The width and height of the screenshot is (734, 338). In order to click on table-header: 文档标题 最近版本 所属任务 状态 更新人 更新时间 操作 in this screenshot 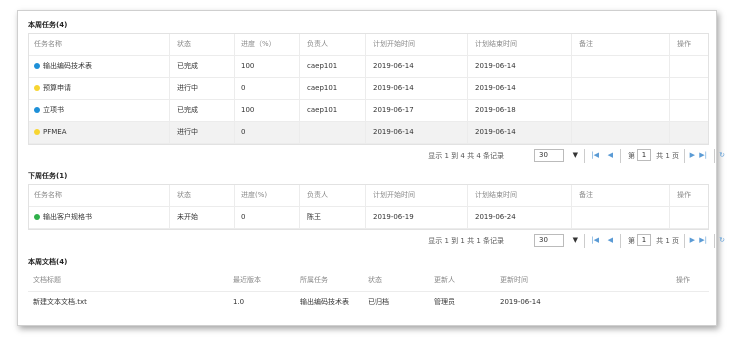, I will do `click(368, 281)`.